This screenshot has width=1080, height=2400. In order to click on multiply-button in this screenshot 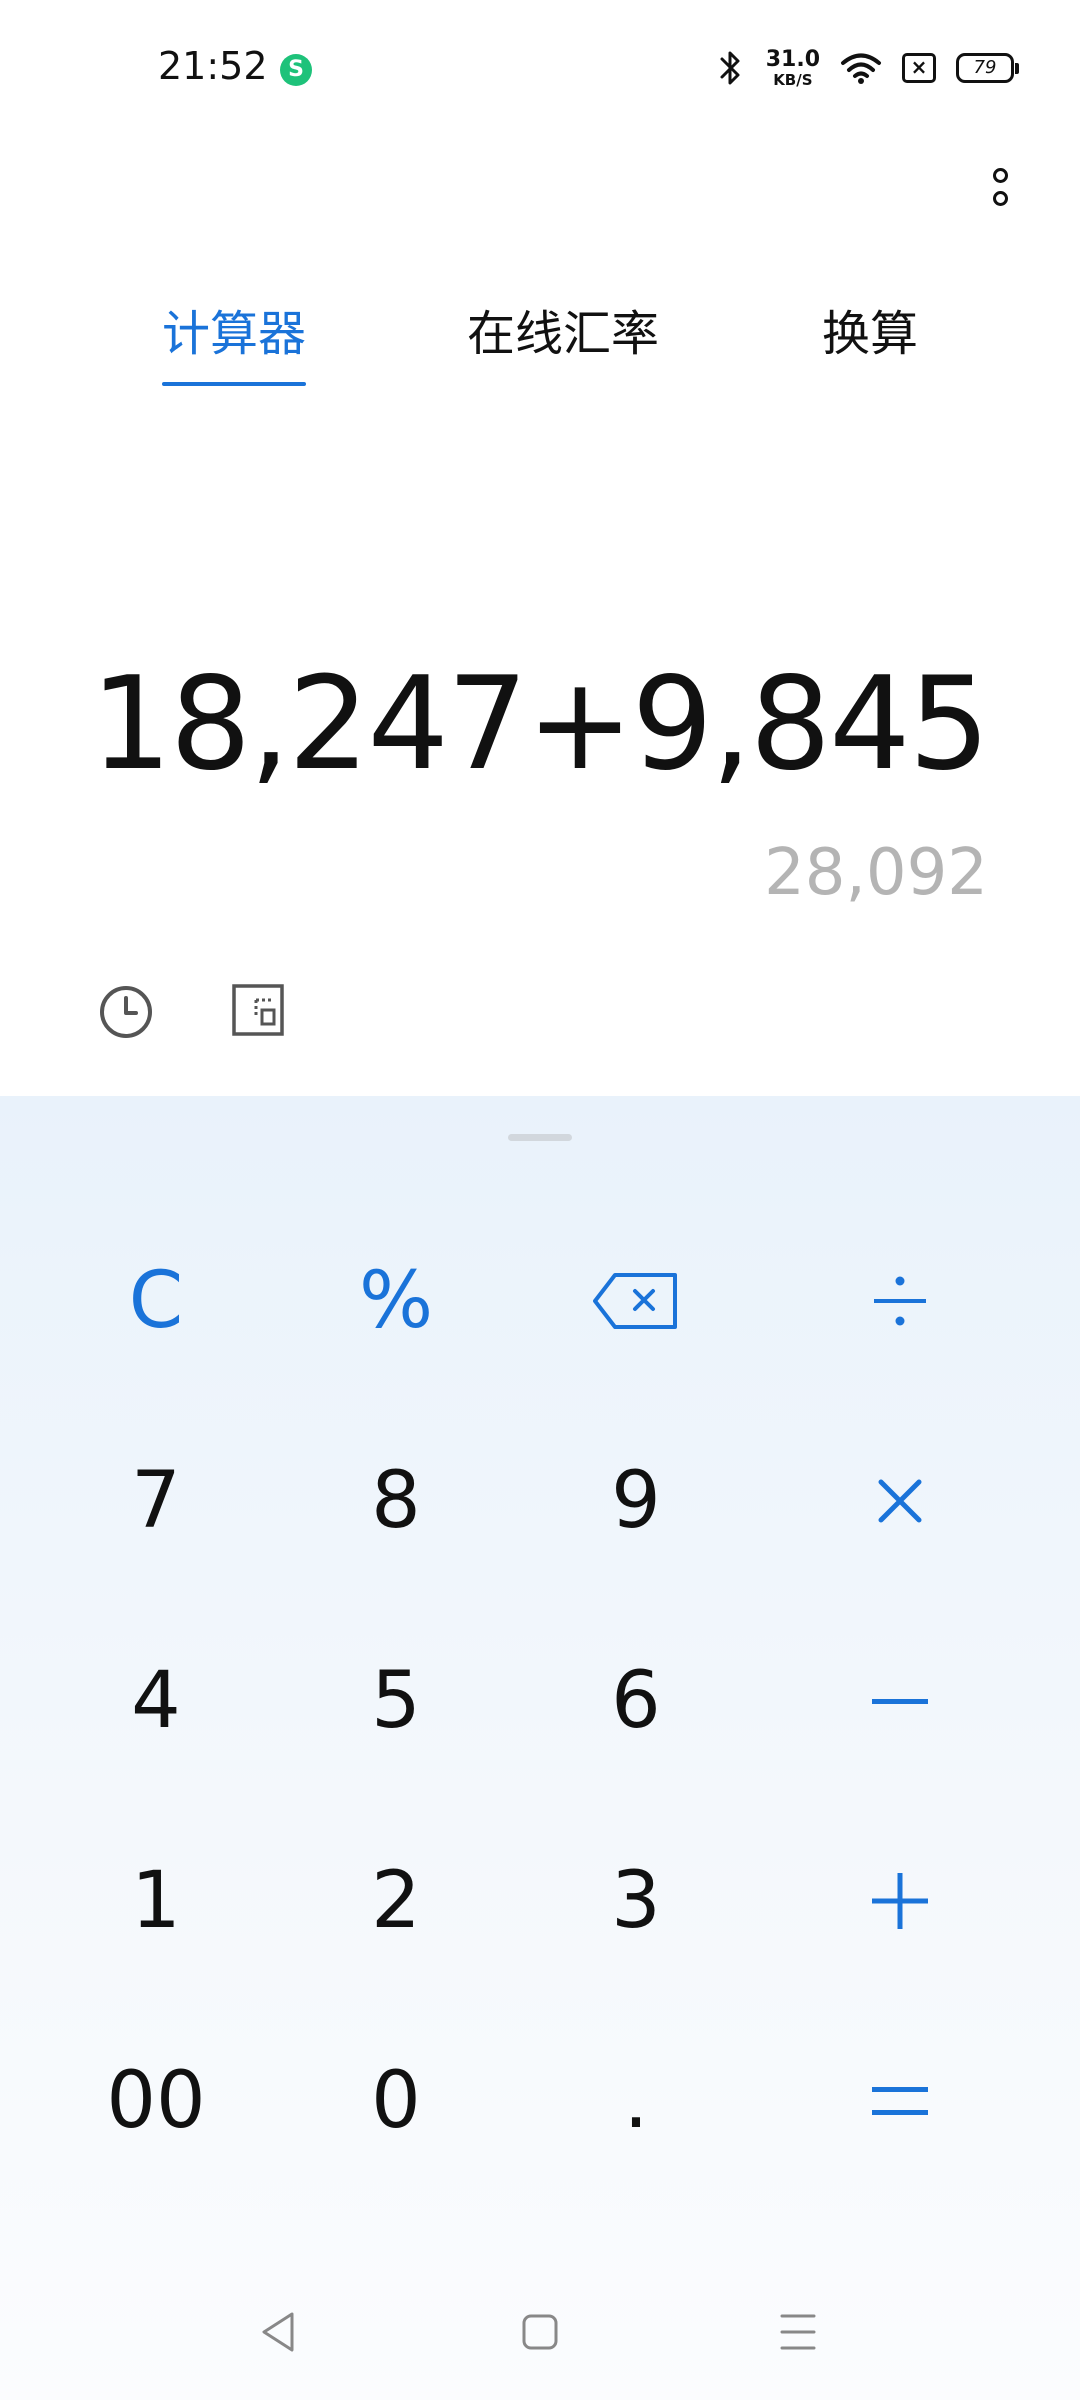, I will do `click(900, 1501)`.